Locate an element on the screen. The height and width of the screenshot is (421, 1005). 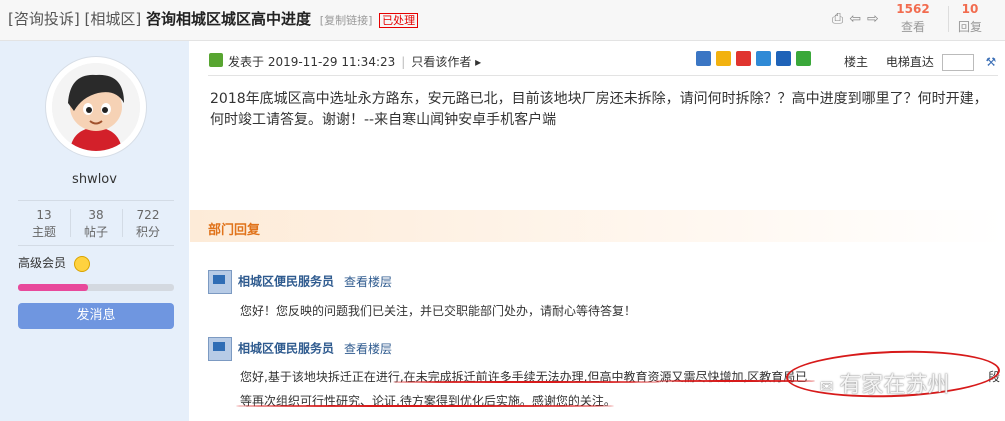
views-stat: 1562 查看 is located at coordinates (913, 18).